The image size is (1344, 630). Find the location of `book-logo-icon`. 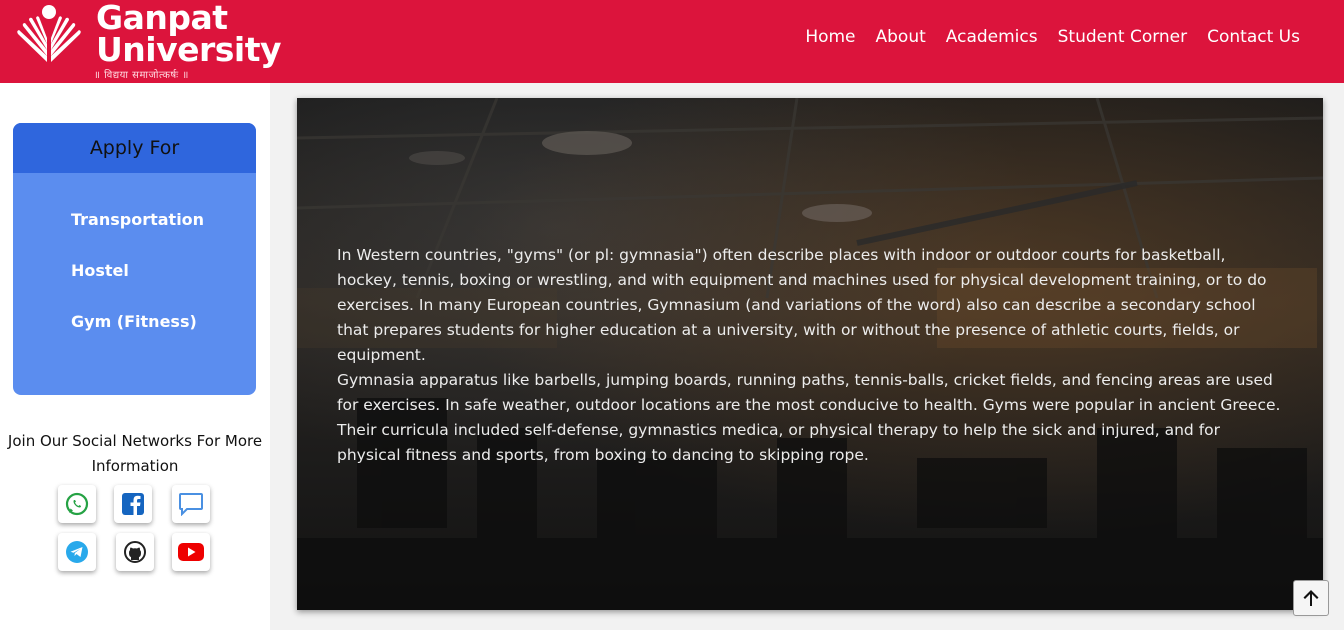

book-logo-icon is located at coordinates (49, 33).